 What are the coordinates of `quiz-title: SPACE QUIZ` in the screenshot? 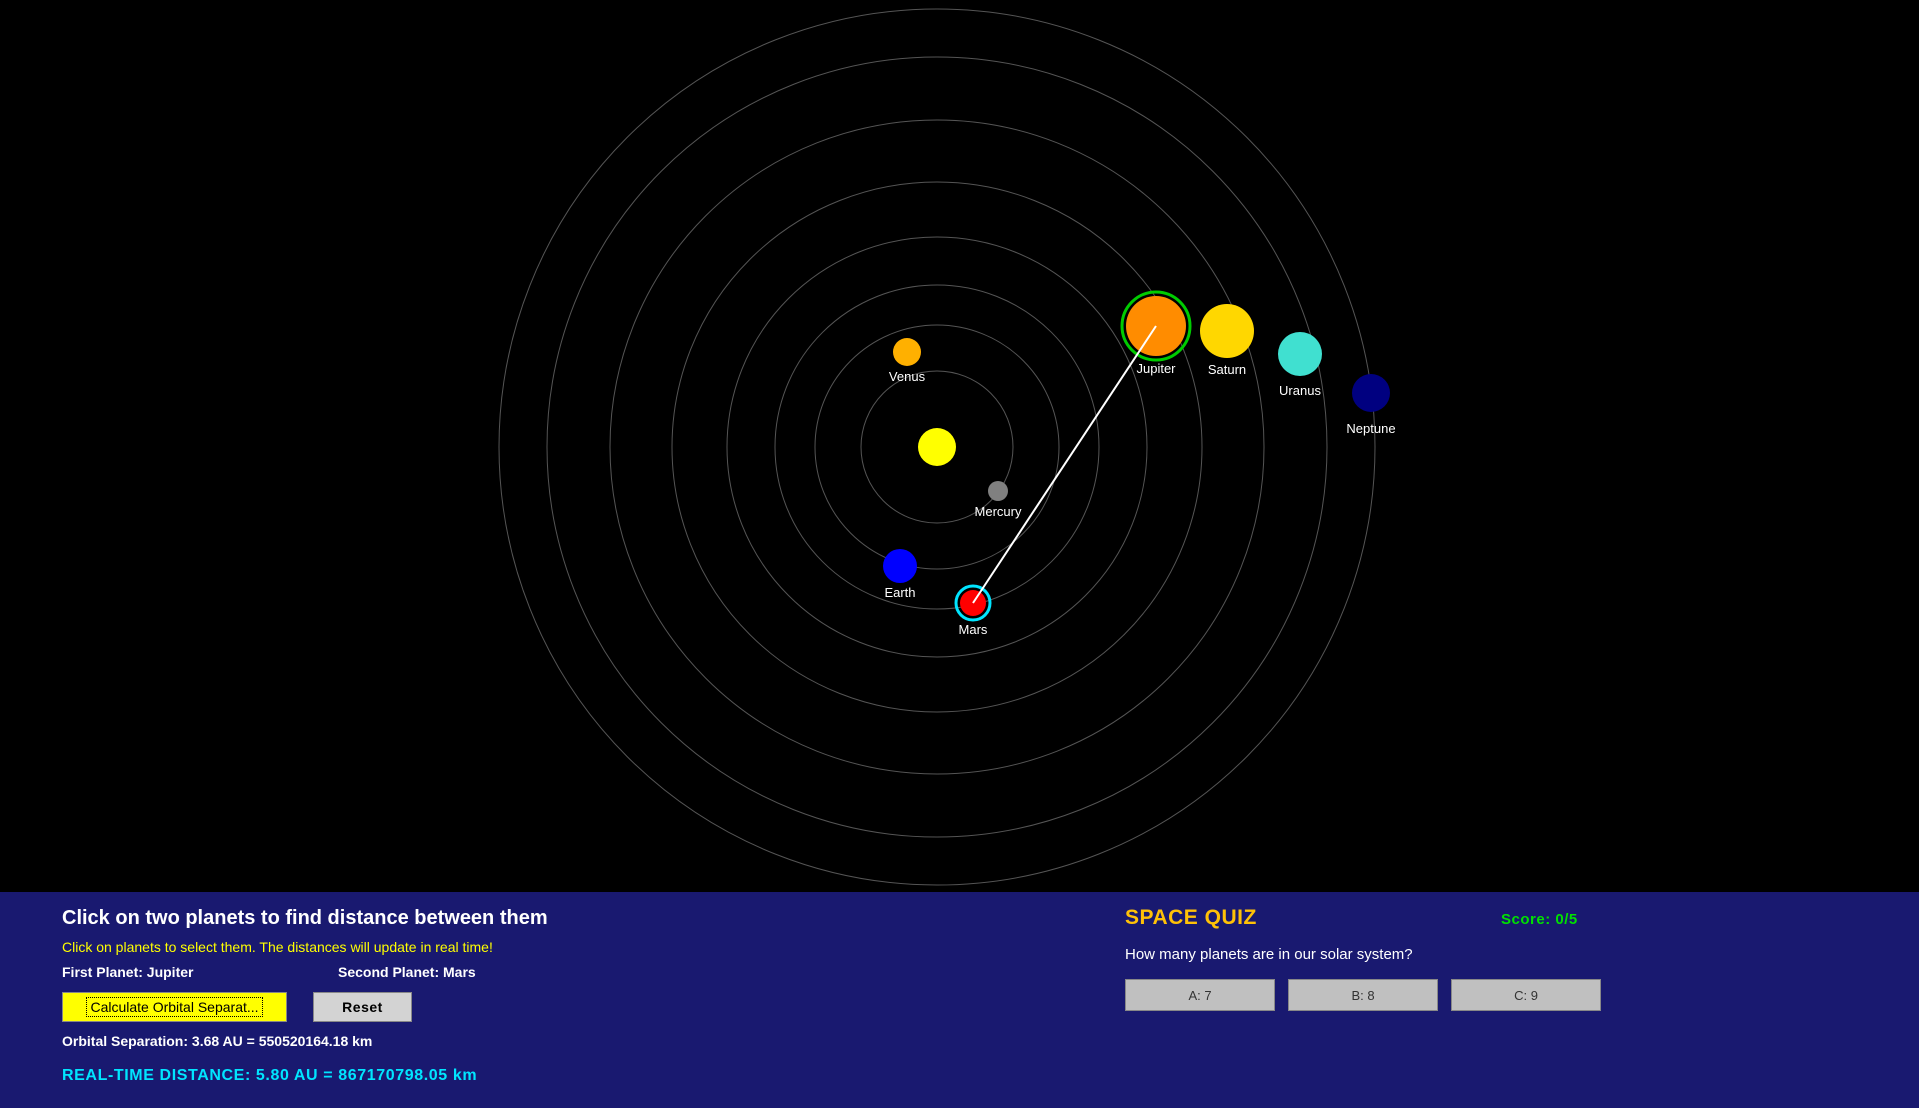 It's located at (1191, 917).